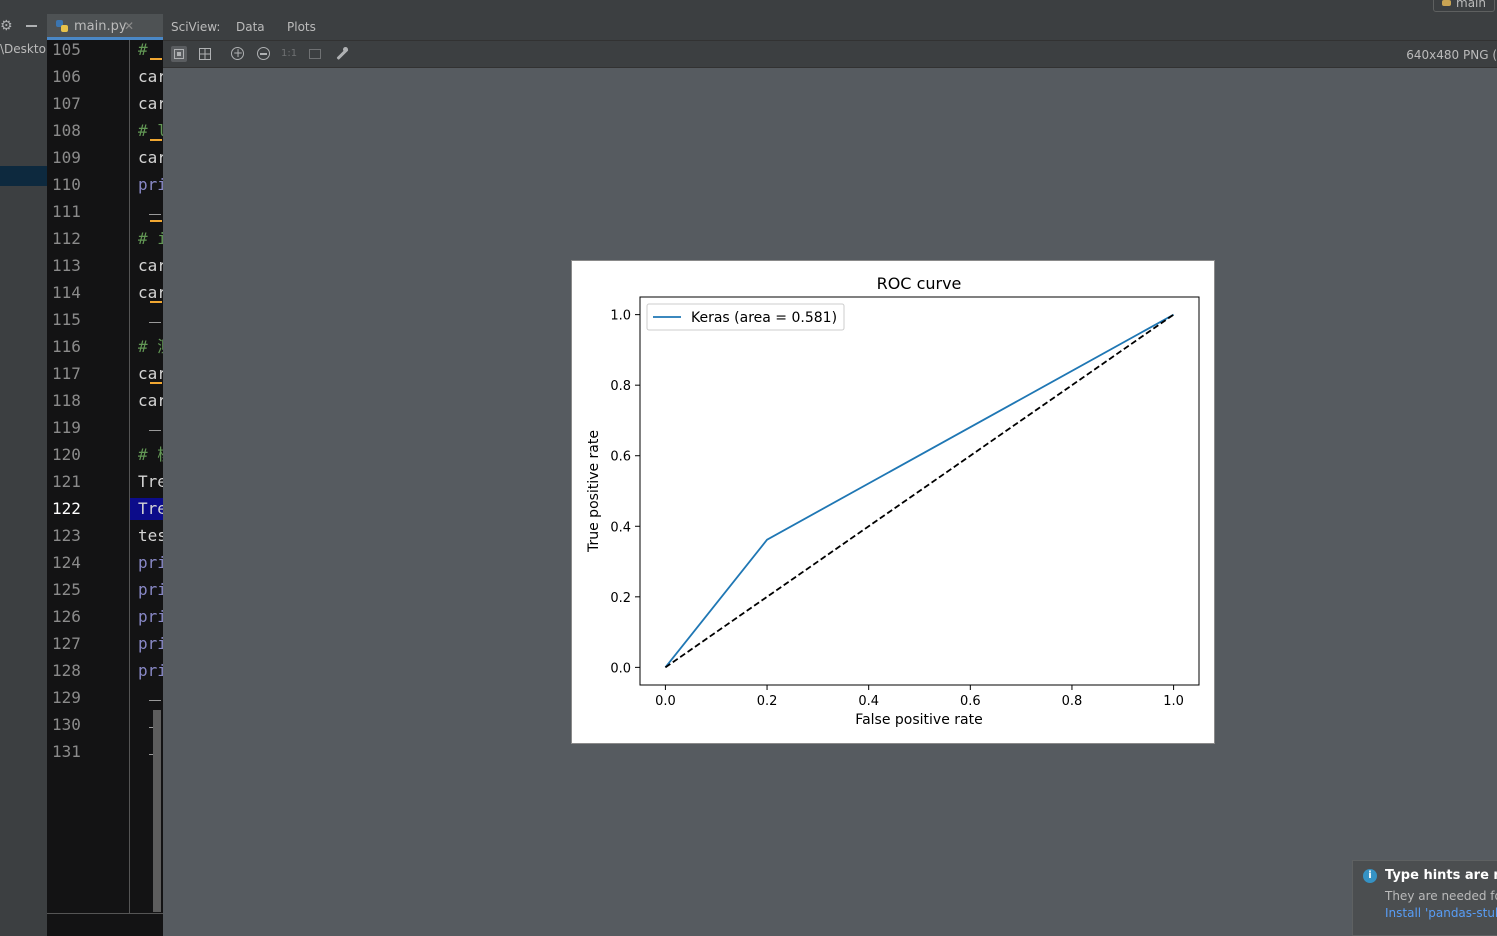 Image resolution: width=1497 pixels, height=936 pixels. Describe the element at coordinates (23, 176) in the screenshot. I see `project-selected-row` at that location.